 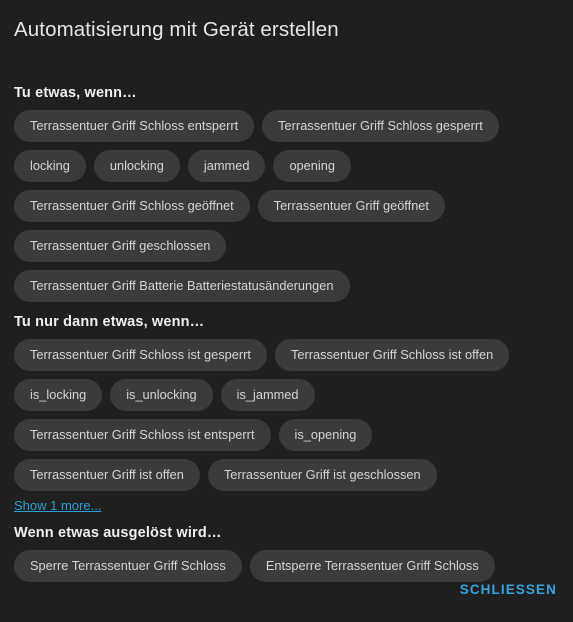 What do you see at coordinates (508, 589) in the screenshot?
I see `close-button: SCHLIESSEN` at bounding box center [508, 589].